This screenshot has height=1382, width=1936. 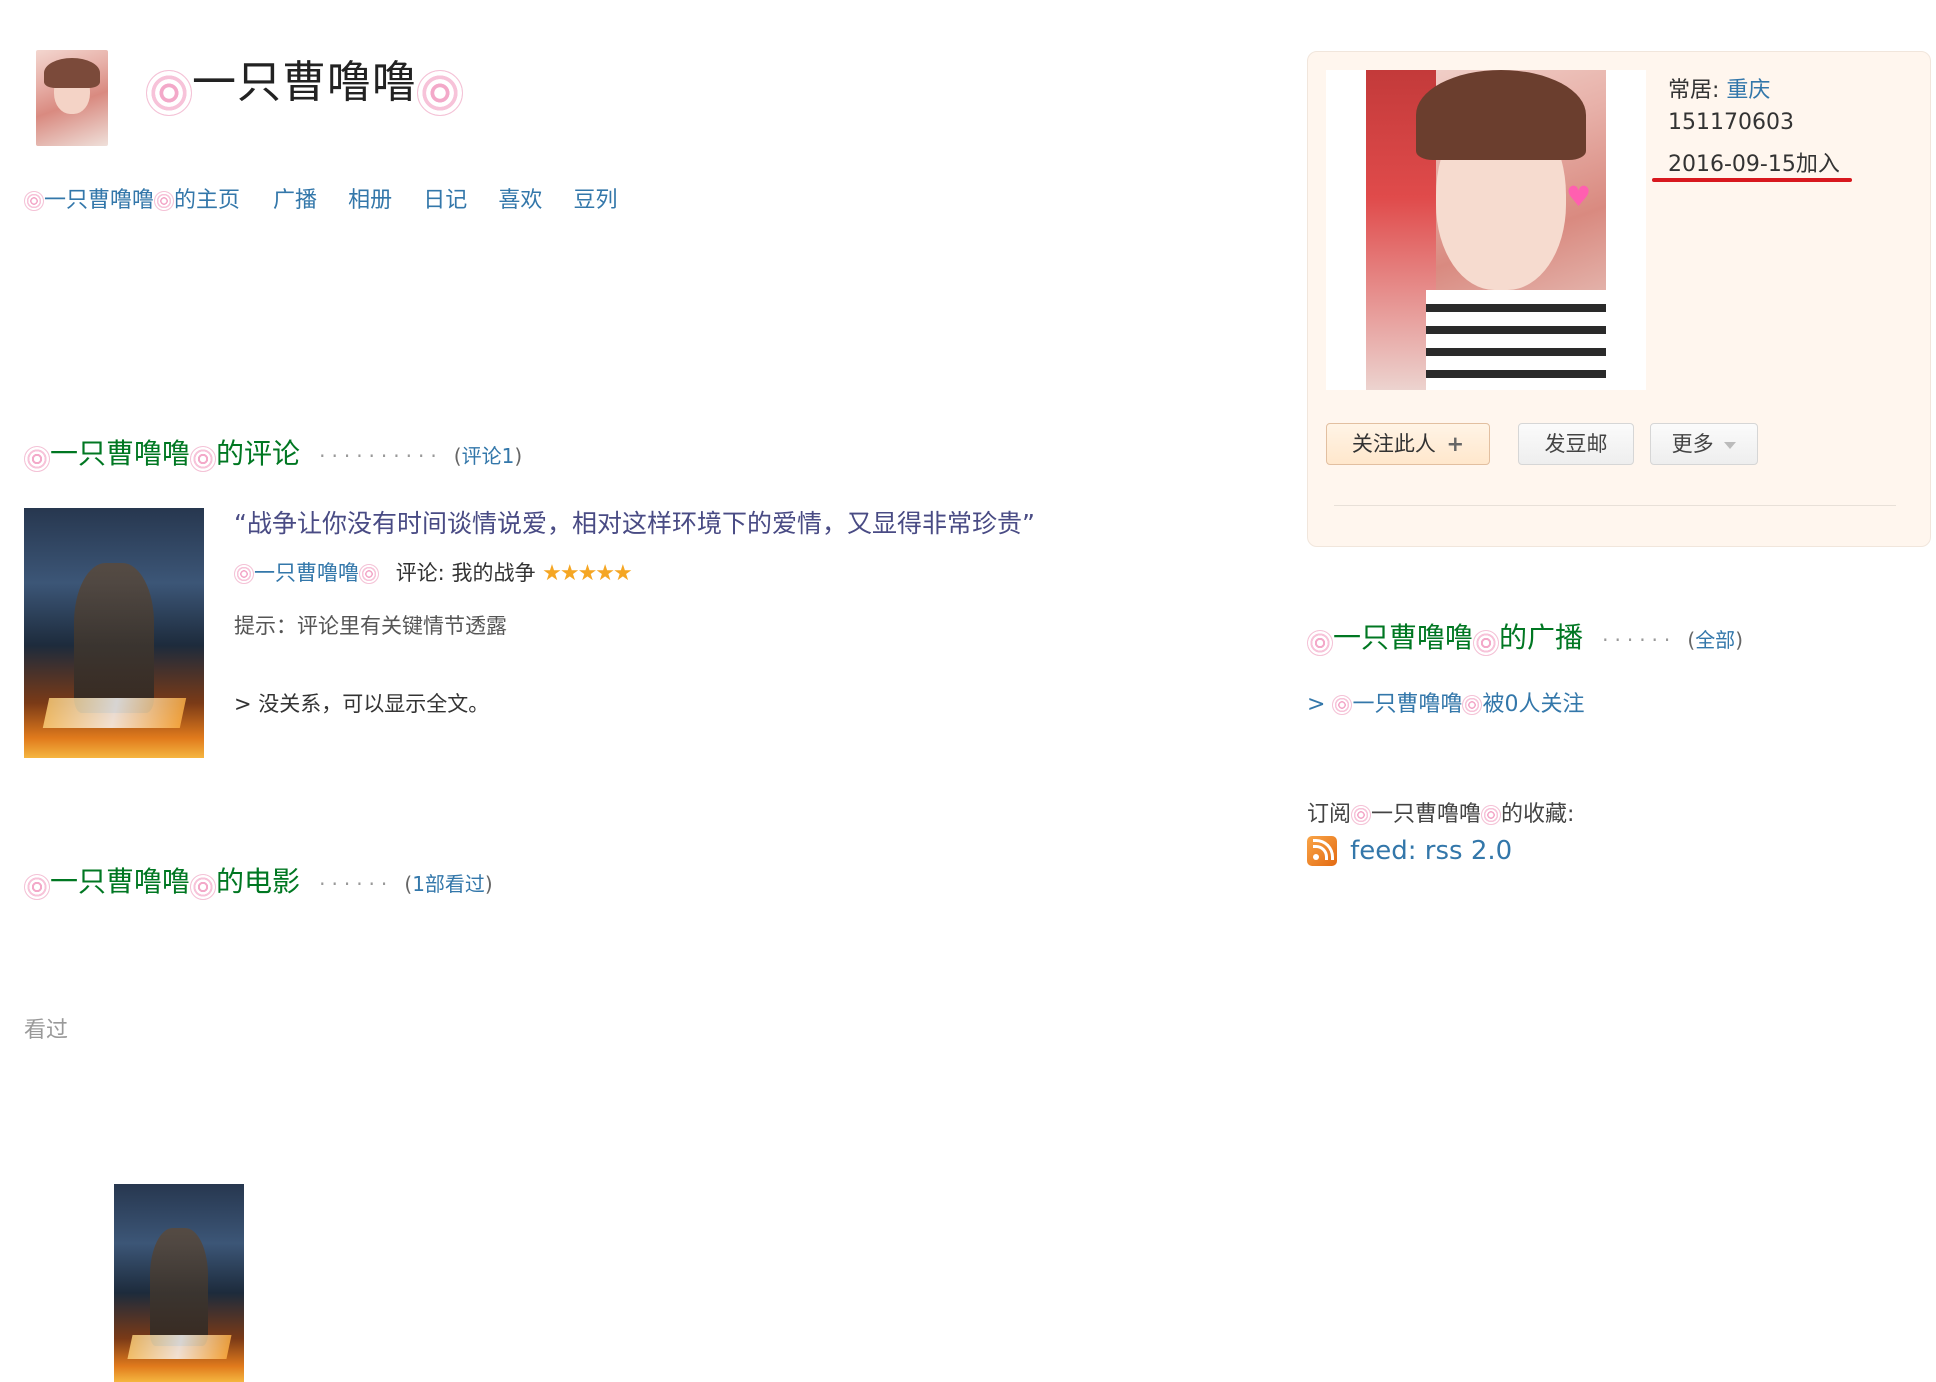 I want to click on location-link: 重庆, so click(x=1748, y=90).